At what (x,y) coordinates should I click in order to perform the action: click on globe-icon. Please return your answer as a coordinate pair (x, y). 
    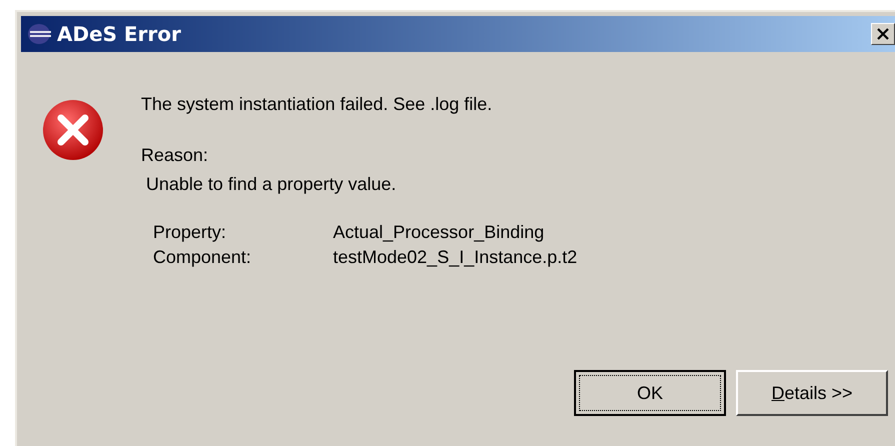
    Looking at the image, I should click on (39, 34).